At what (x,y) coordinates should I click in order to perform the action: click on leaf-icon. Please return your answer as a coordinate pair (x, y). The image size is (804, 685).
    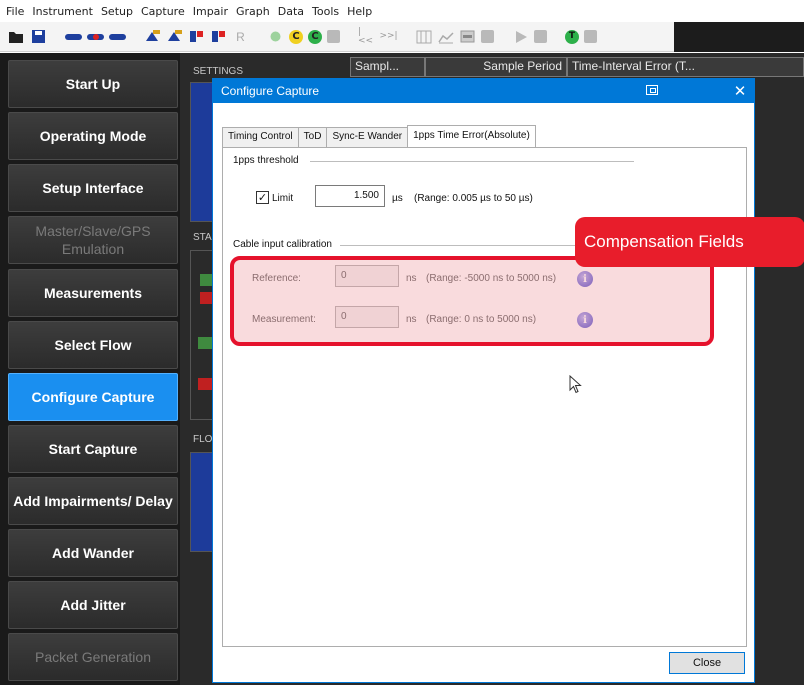
    Looking at the image, I should click on (275, 36).